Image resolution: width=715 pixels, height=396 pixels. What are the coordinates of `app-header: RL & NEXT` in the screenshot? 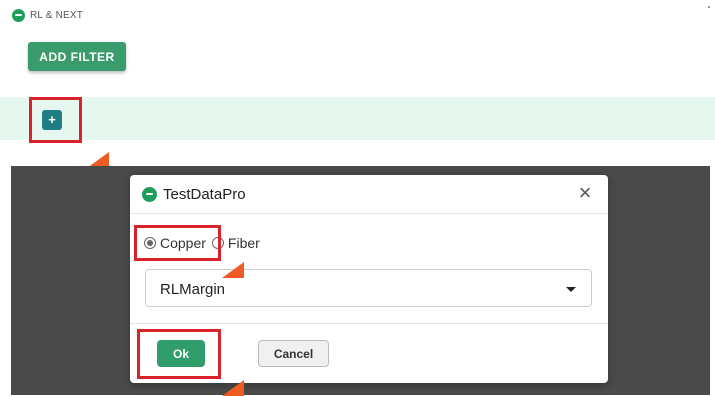 It's located at (47, 15).